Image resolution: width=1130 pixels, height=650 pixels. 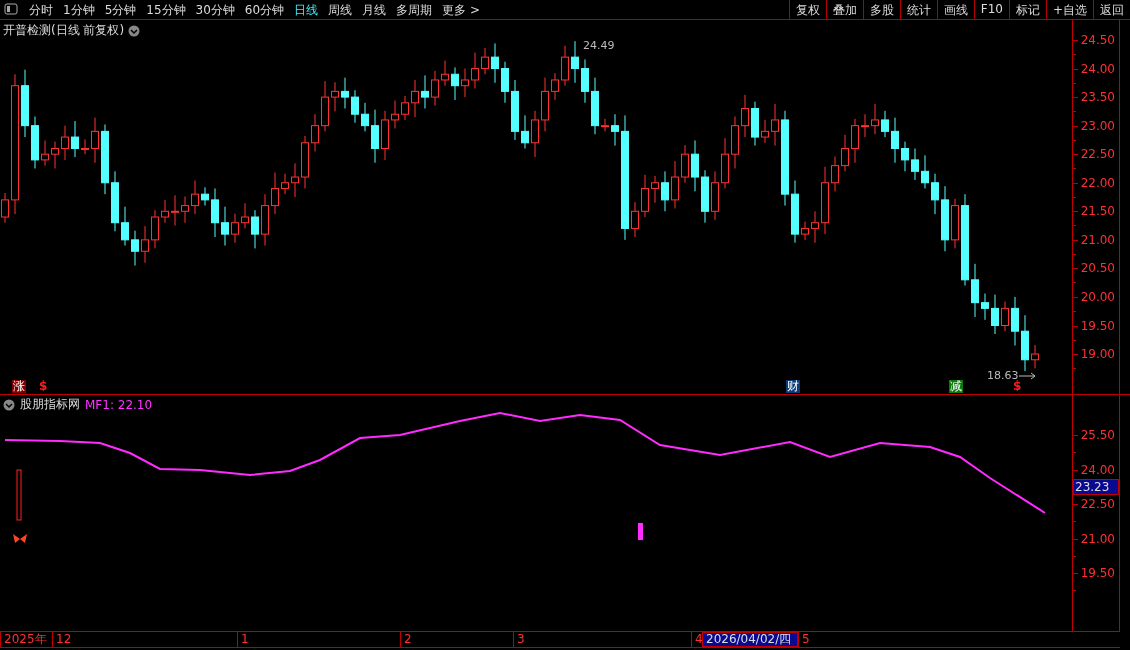 What do you see at coordinates (1097, 97) in the screenshot?
I see `price-axis-label: 23.50` at bounding box center [1097, 97].